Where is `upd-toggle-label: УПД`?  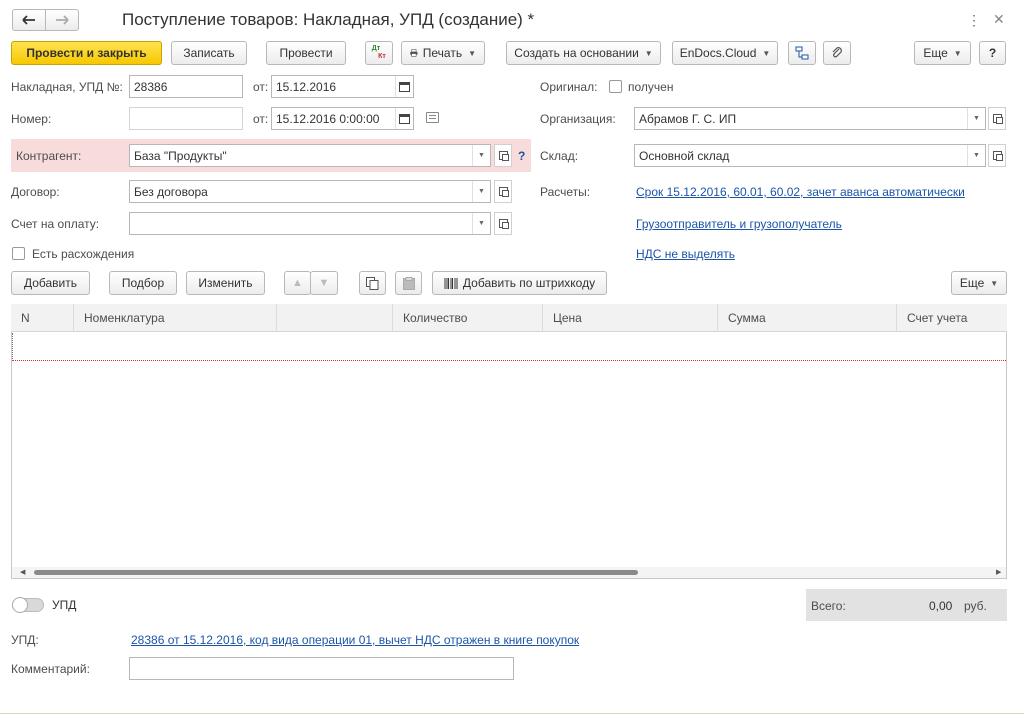
upd-toggle-label: УПД is located at coordinates (64, 605).